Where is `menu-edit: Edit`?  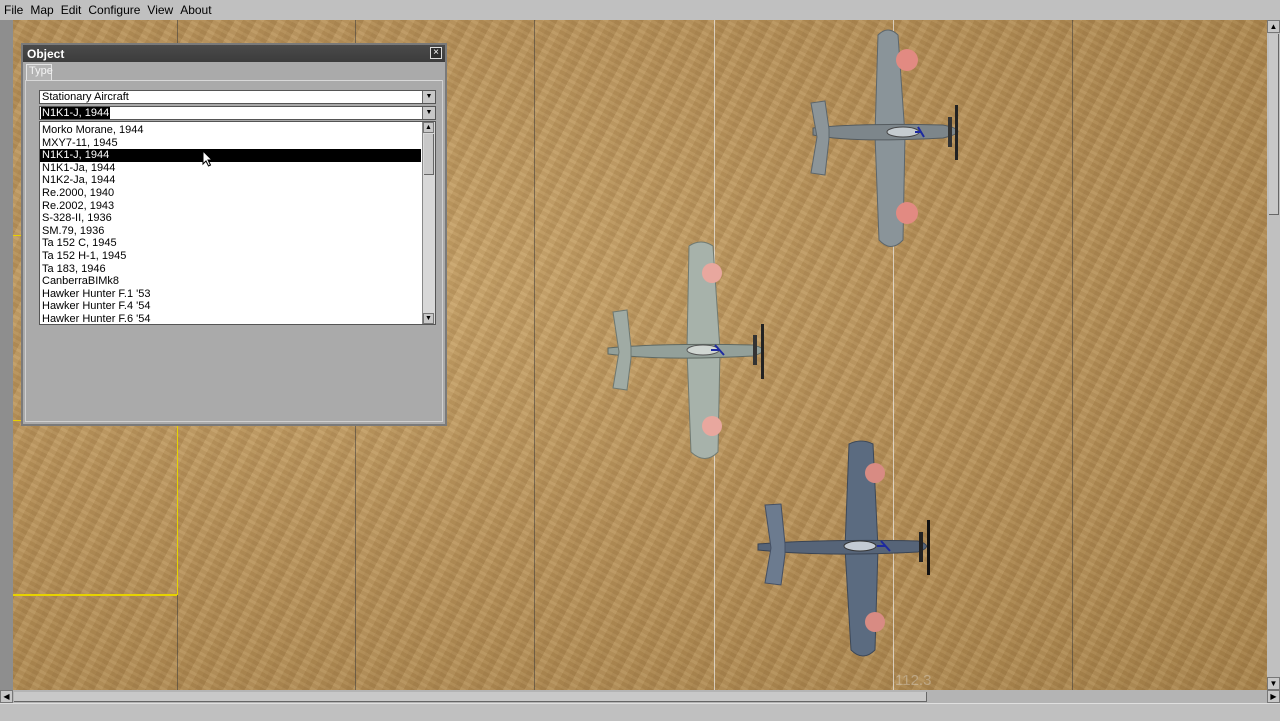
menu-edit: Edit is located at coordinates (71, 10).